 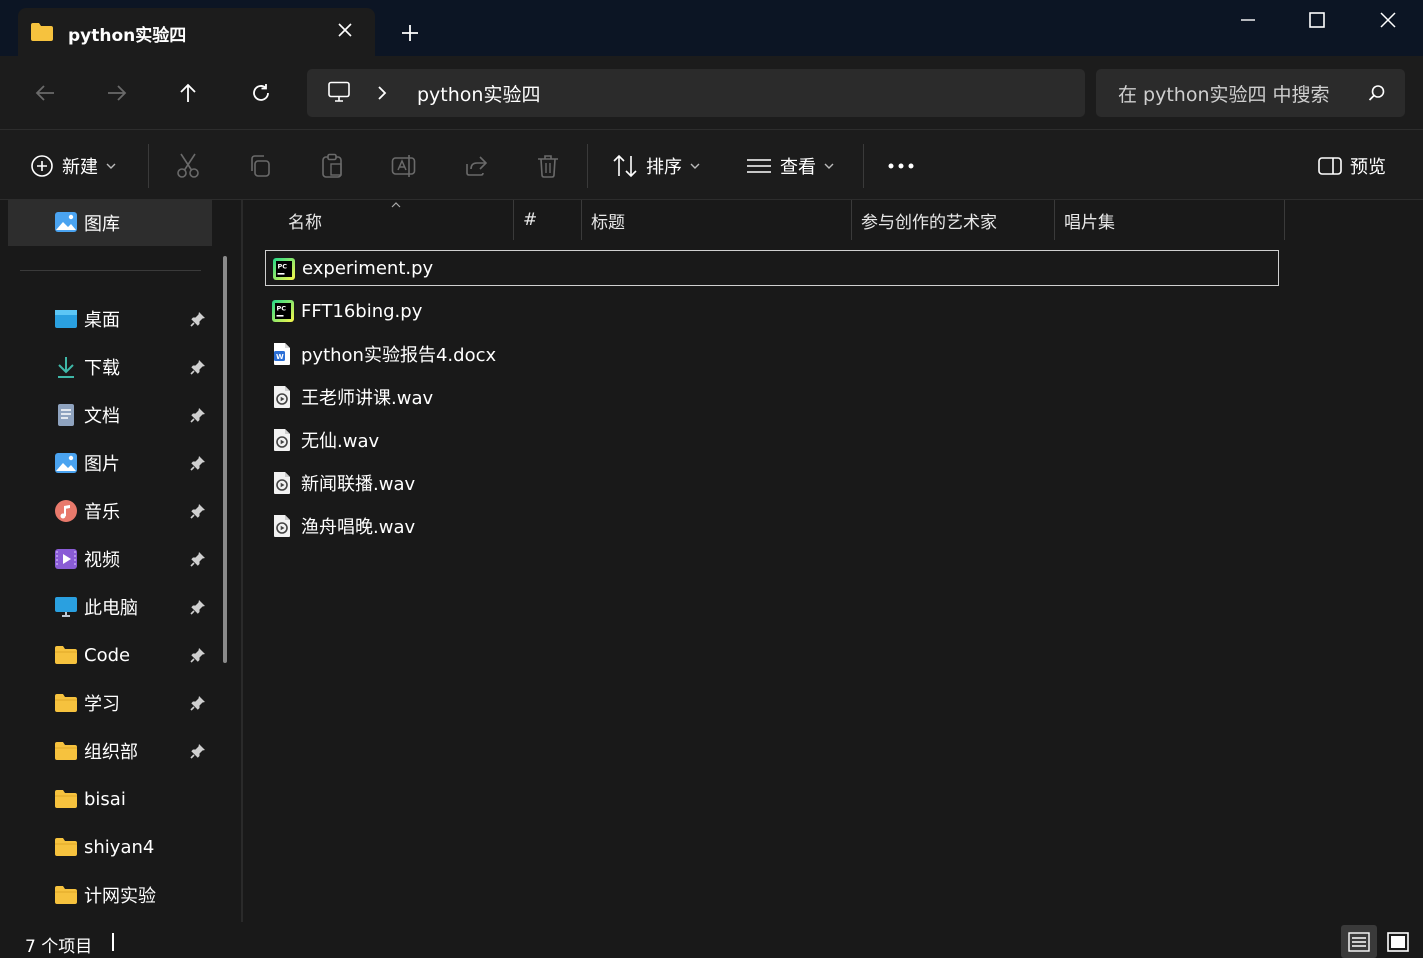 What do you see at coordinates (106, 319) in the screenshot?
I see `sidebar-item: 桌面` at bounding box center [106, 319].